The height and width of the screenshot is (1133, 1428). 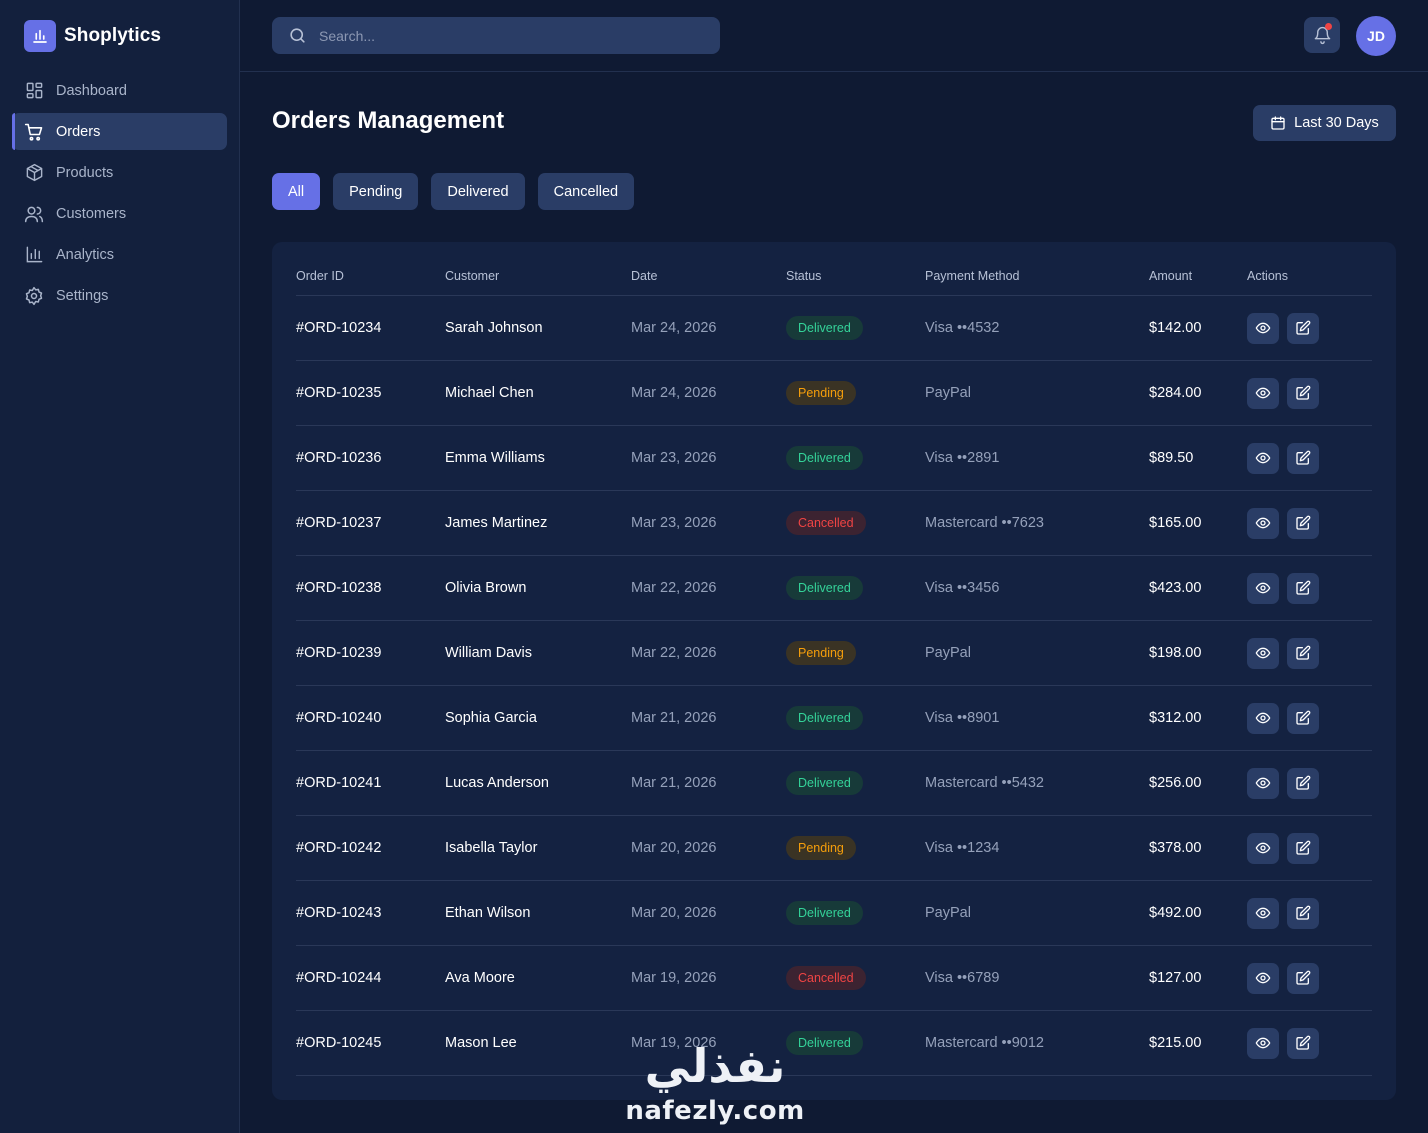 I want to click on amount-cell: $198.00, so click(x=1175, y=653).